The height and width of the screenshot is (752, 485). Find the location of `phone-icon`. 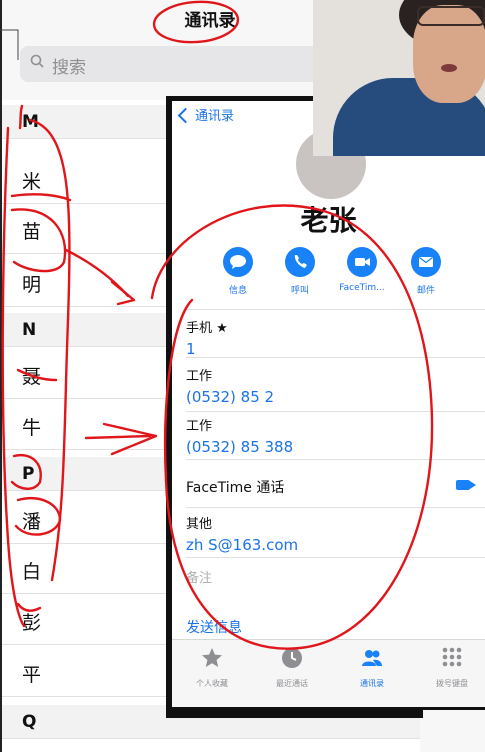

phone-icon is located at coordinates (300, 262).